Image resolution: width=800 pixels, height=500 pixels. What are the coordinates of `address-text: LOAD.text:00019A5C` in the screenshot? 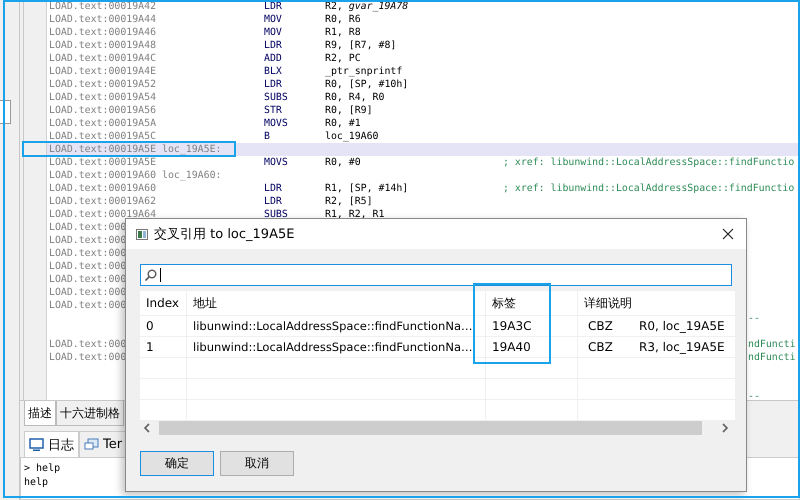 It's located at (102, 136).